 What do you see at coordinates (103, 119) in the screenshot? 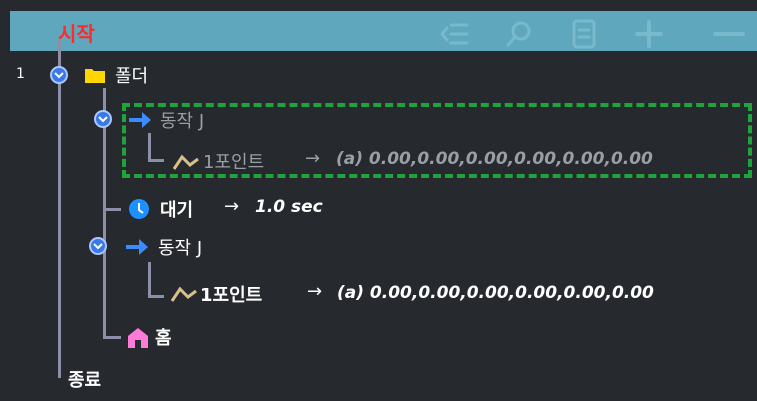
I see `move1-collapse-icon` at bounding box center [103, 119].